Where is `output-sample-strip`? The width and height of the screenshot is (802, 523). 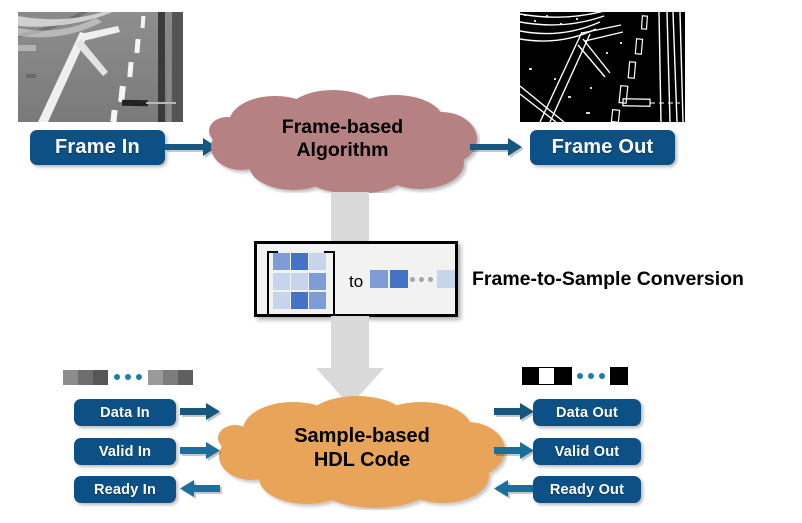
output-sample-strip is located at coordinates (587, 376).